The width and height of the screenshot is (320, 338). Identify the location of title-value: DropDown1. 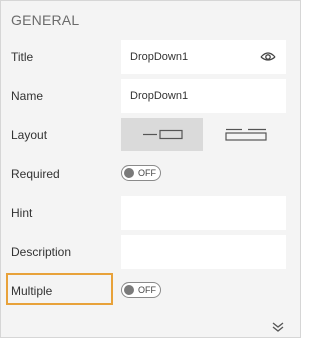
(159, 57).